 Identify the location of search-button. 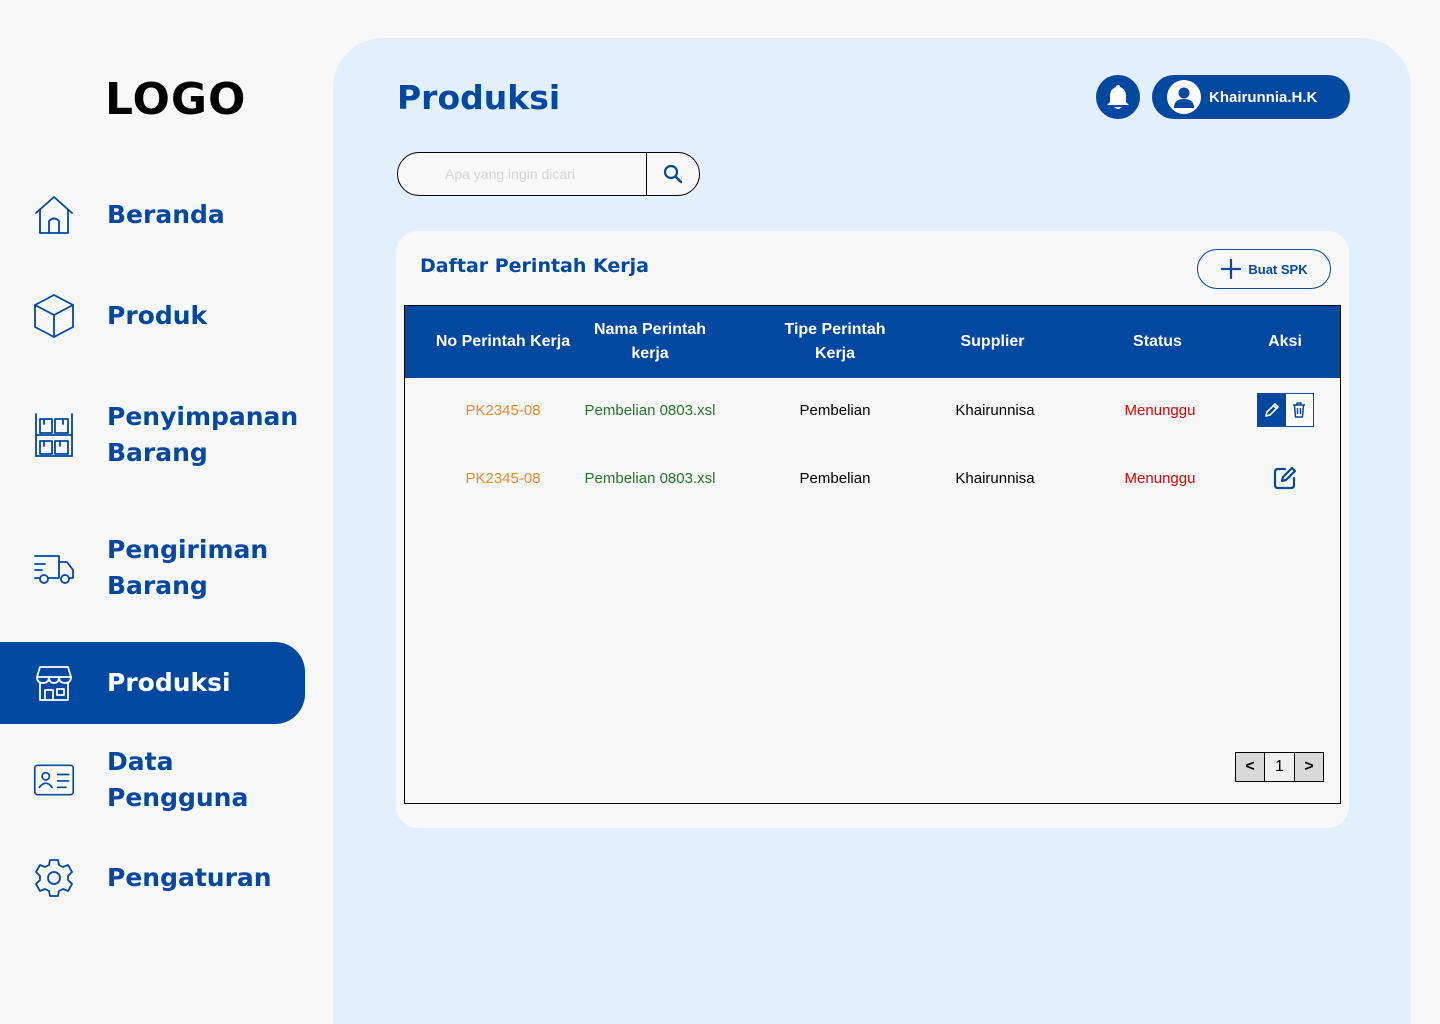
(672, 174).